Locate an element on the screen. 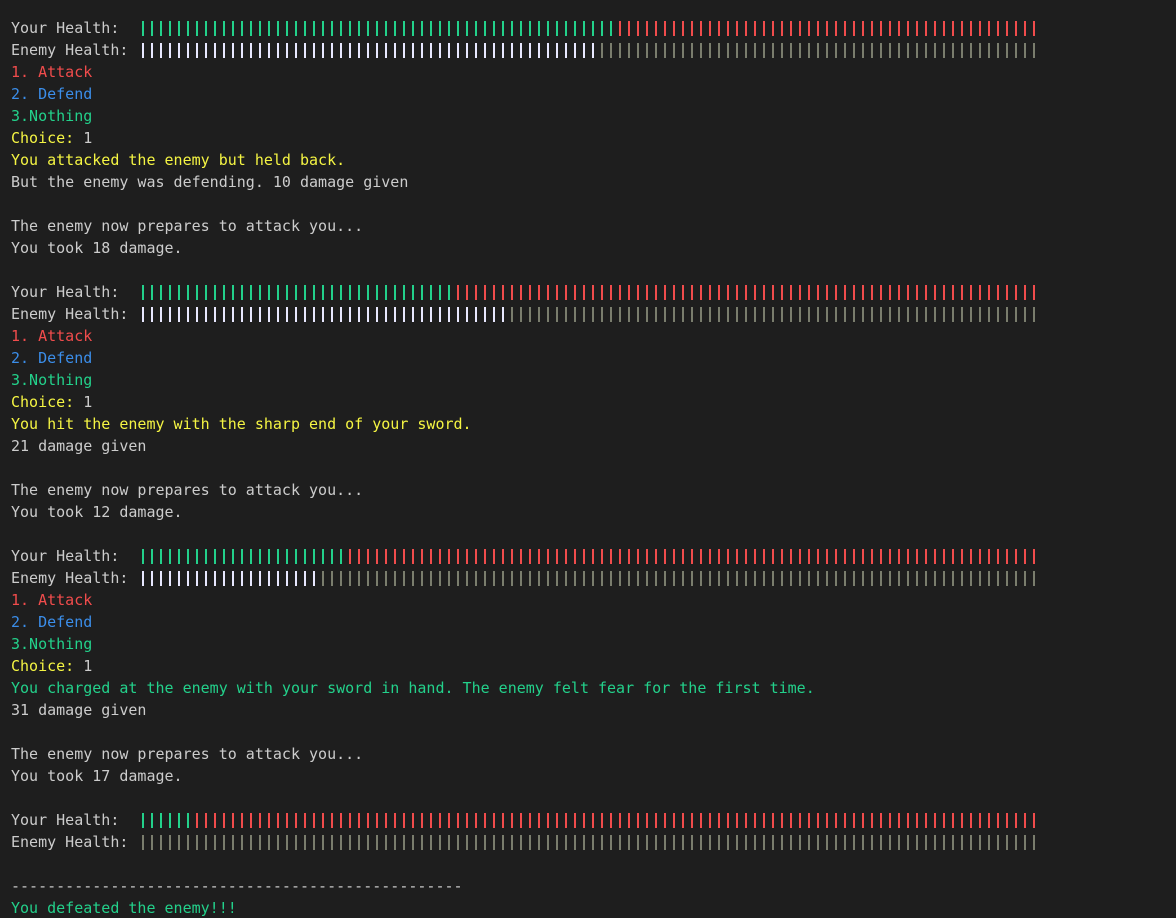 This screenshot has height=918, width=1176. enemy-health-bar-label: Enemy Health: is located at coordinates (70, 842).